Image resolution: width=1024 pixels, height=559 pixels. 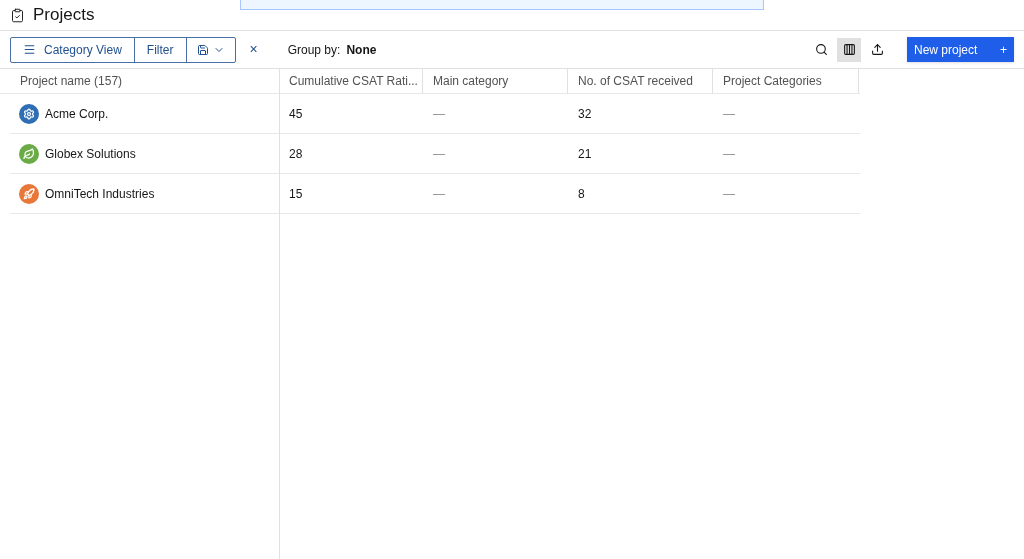 What do you see at coordinates (77, 113) in the screenshot?
I see `project-name: Acme Corp.` at bounding box center [77, 113].